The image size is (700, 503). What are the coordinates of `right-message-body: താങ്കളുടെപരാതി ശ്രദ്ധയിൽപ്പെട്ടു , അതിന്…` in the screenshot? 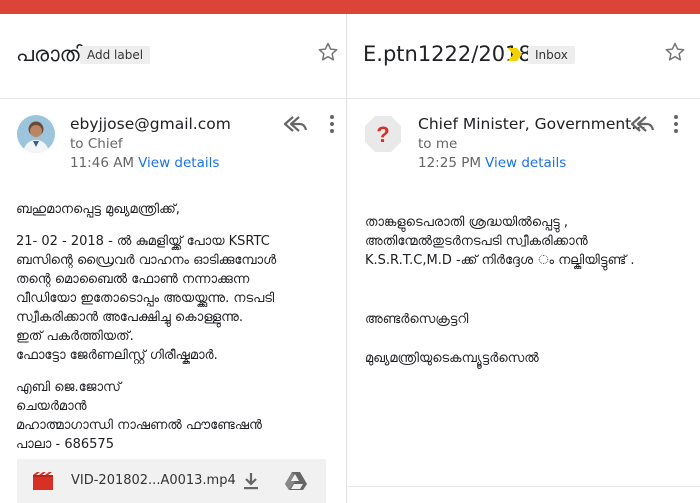 It's located at (499, 297).